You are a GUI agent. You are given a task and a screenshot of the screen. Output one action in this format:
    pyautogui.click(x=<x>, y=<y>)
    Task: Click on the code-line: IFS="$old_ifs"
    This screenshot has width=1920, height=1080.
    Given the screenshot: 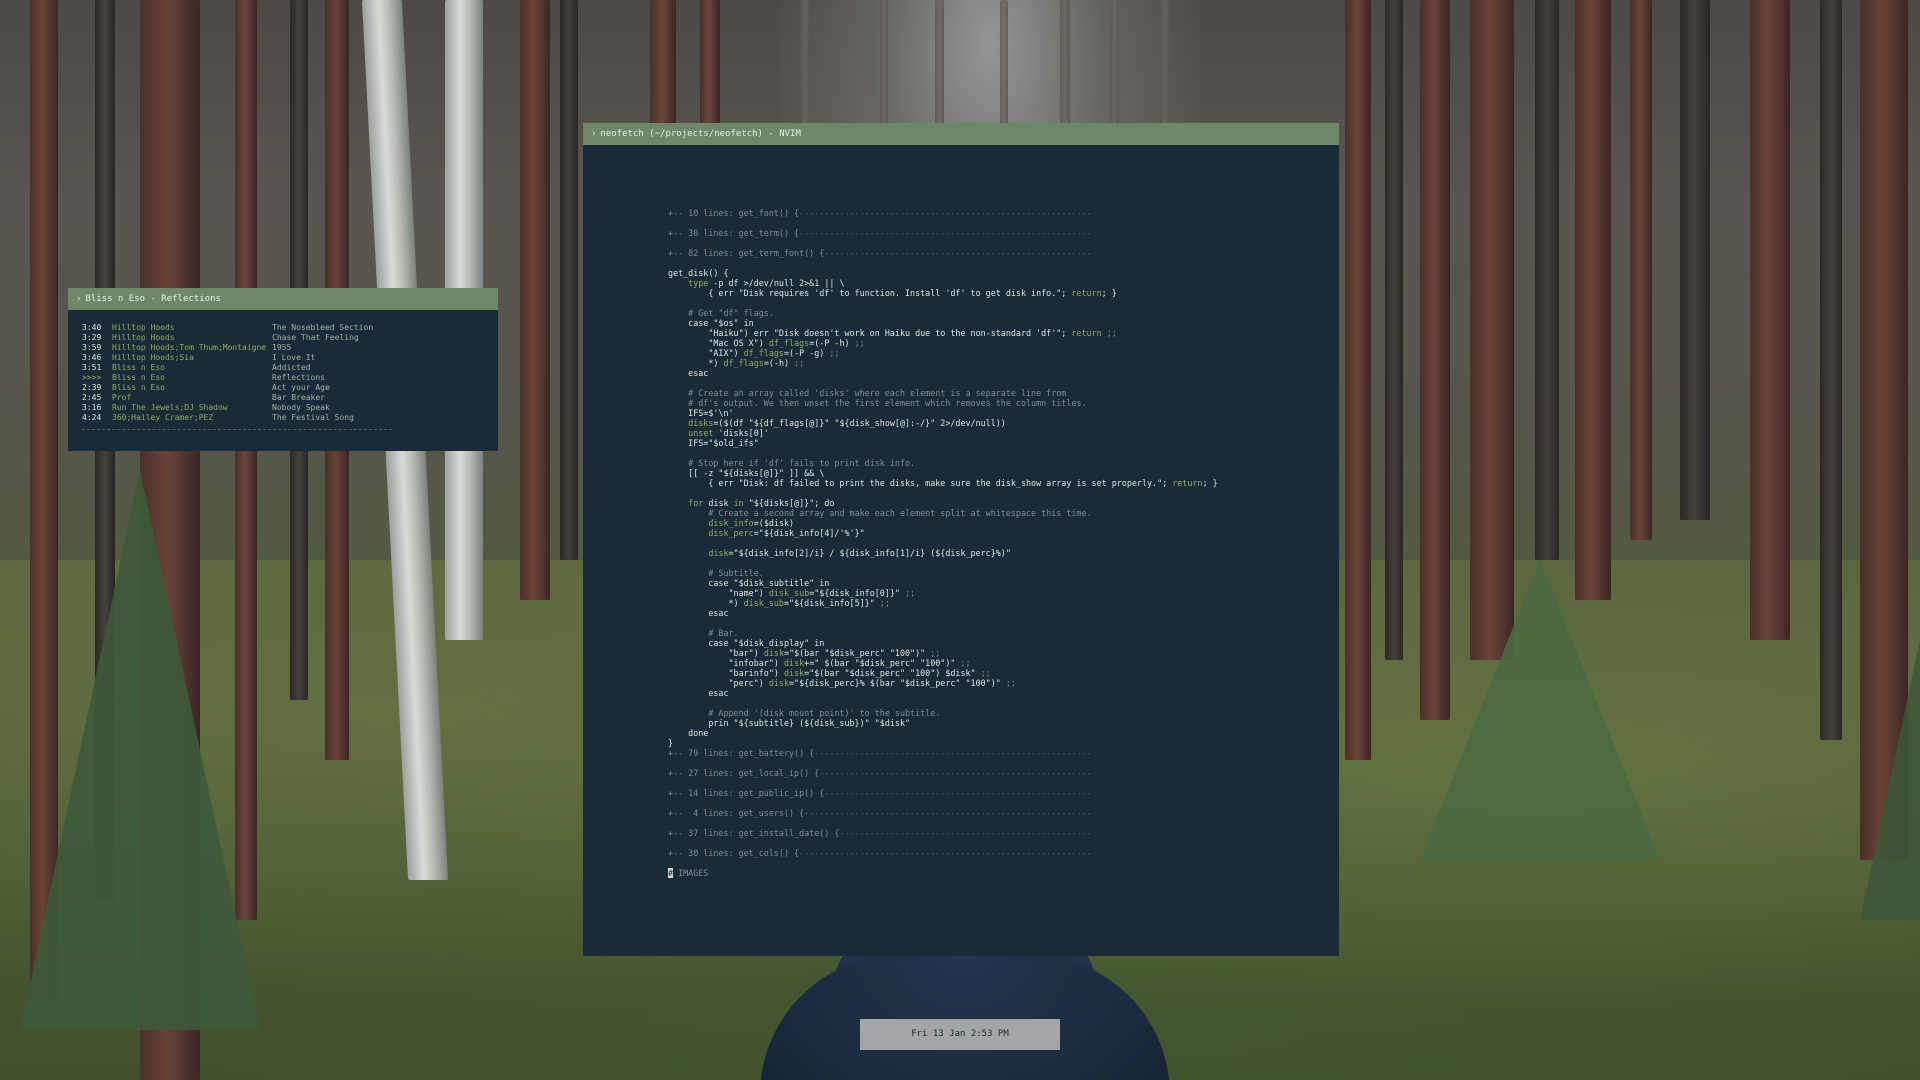 What is the action you would take?
    pyautogui.click(x=713, y=443)
    